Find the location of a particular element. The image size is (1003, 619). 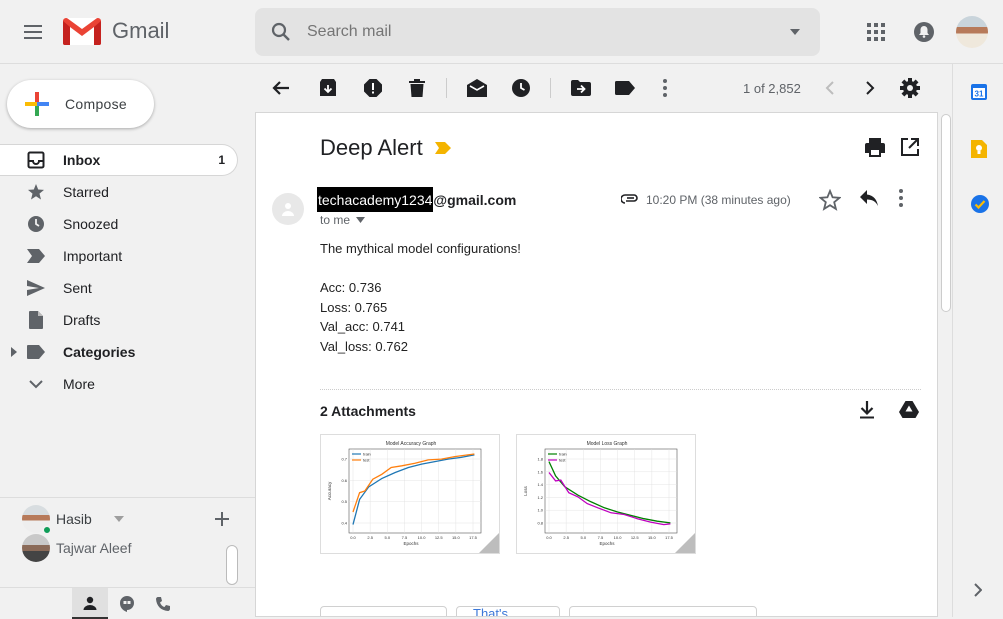

tab-contacts is located at coordinates (90, 603).